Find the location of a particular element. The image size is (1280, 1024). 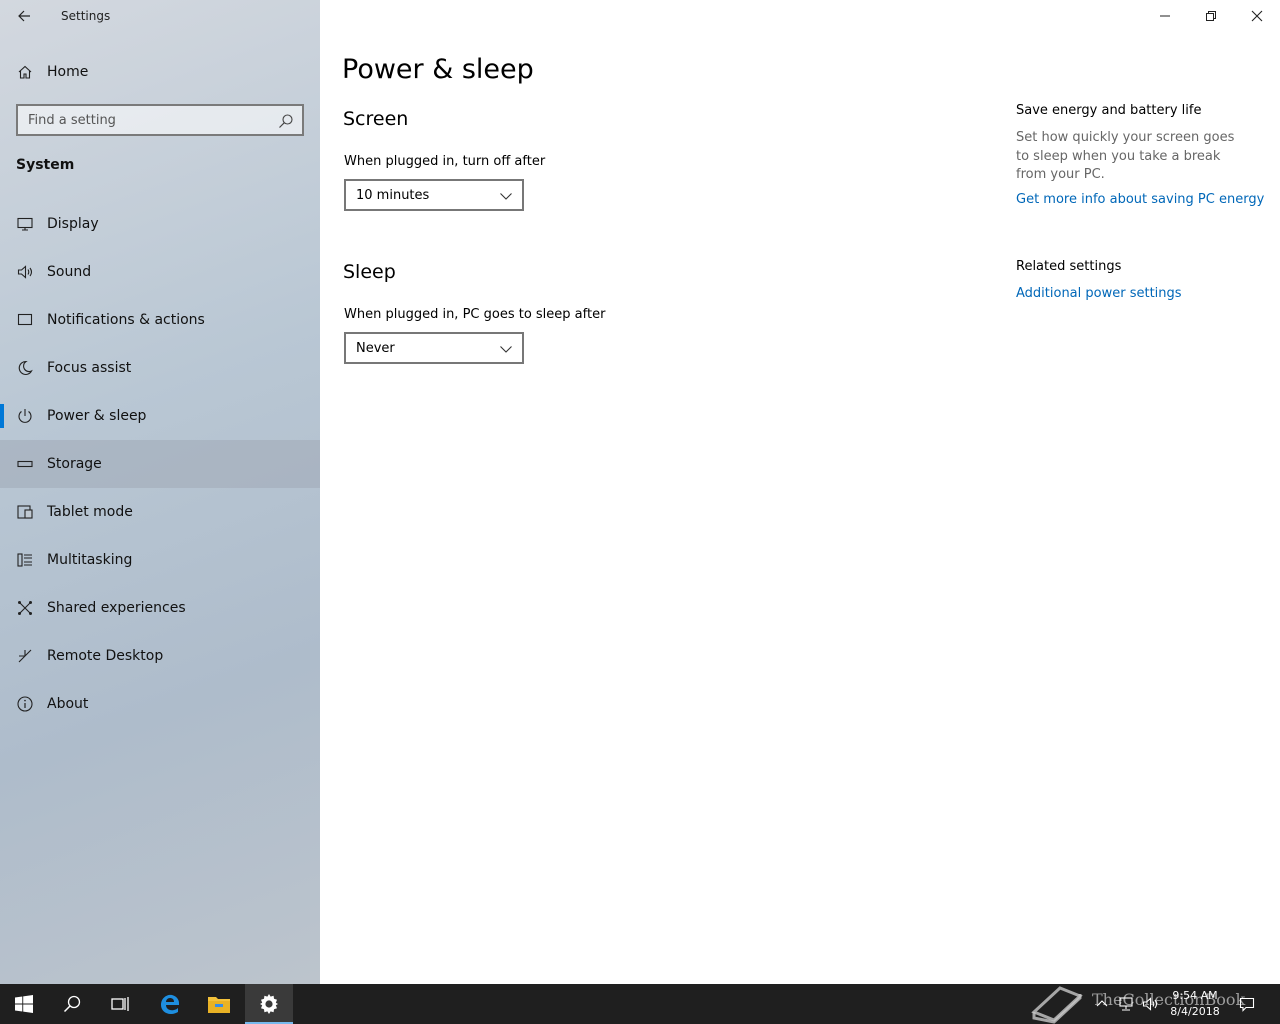

start-button is located at coordinates (24, 1004).